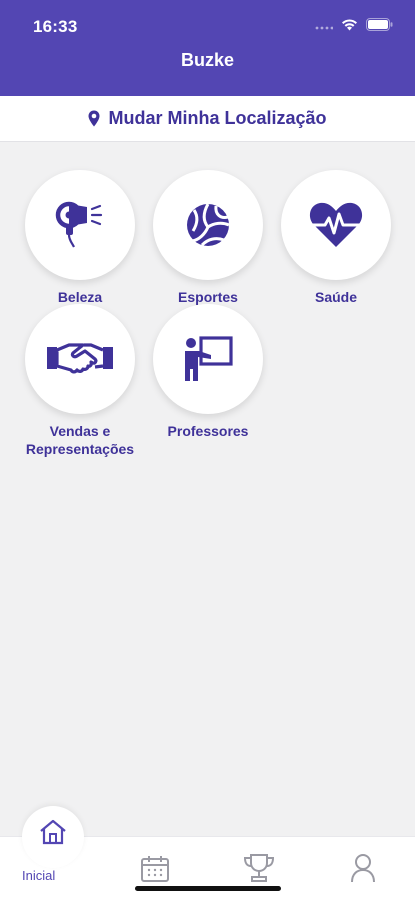 The width and height of the screenshot is (415, 900). I want to click on tab-profile, so click(363, 868).